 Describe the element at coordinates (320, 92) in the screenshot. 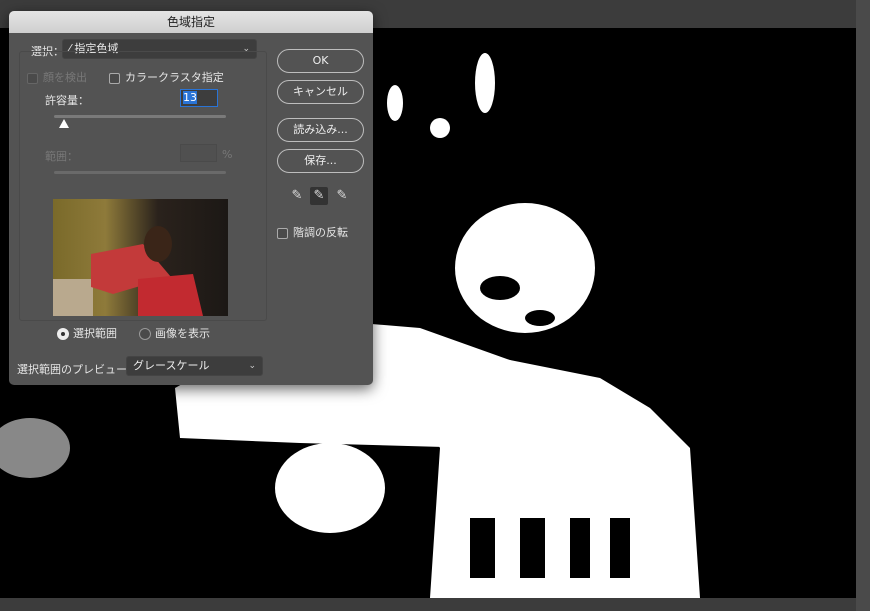

I see `cancel-button: キャンセル` at that location.